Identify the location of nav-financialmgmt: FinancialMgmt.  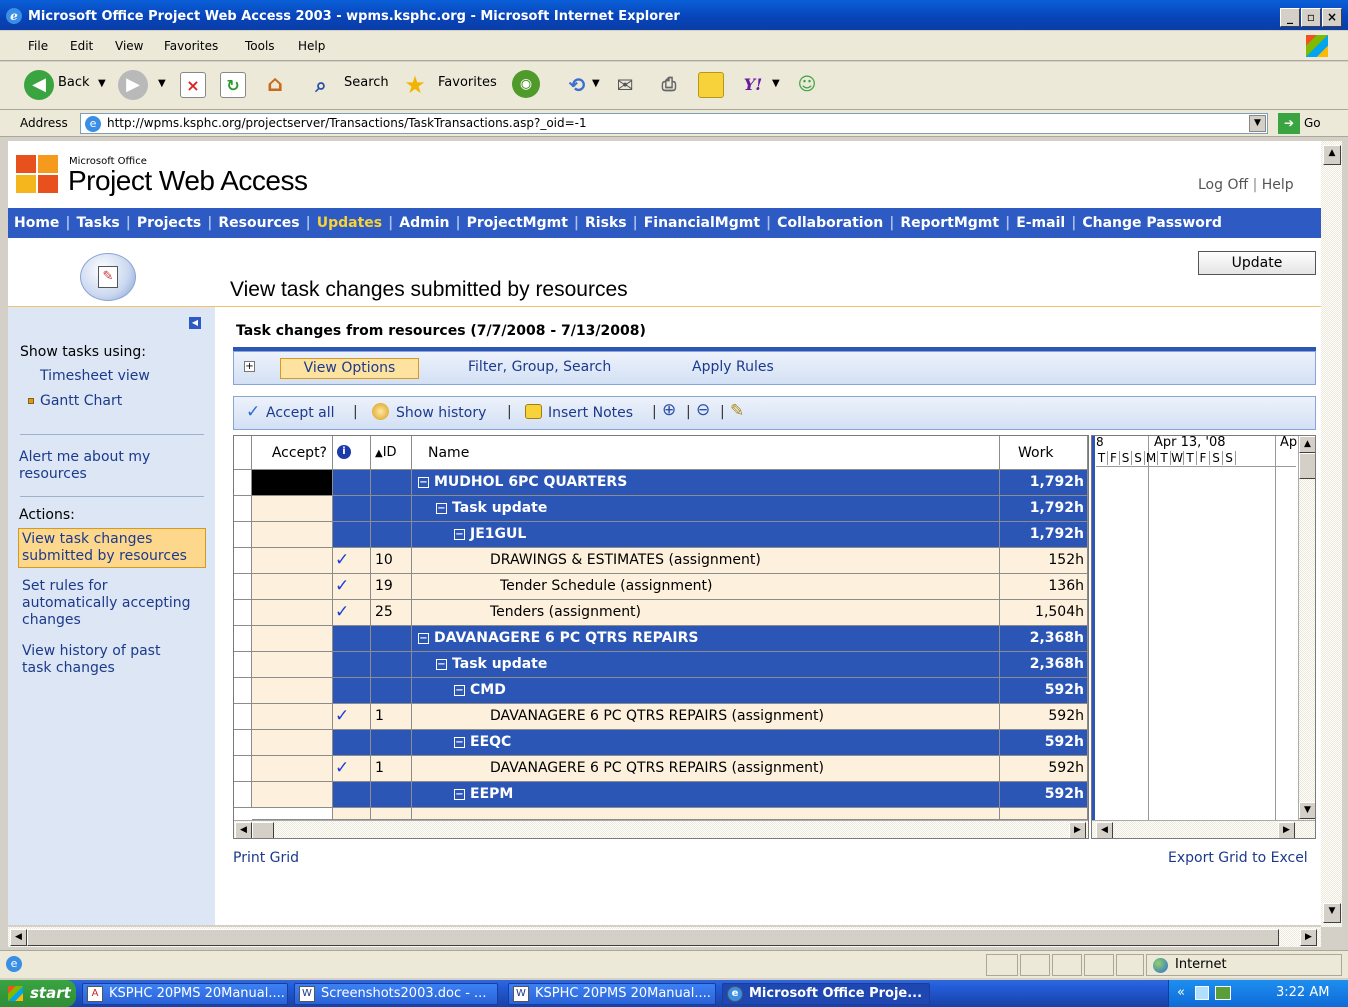
(702, 223).